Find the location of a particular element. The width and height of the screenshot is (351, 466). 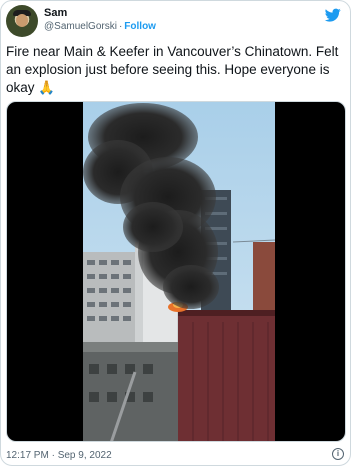

info-icon: i is located at coordinates (338, 454).